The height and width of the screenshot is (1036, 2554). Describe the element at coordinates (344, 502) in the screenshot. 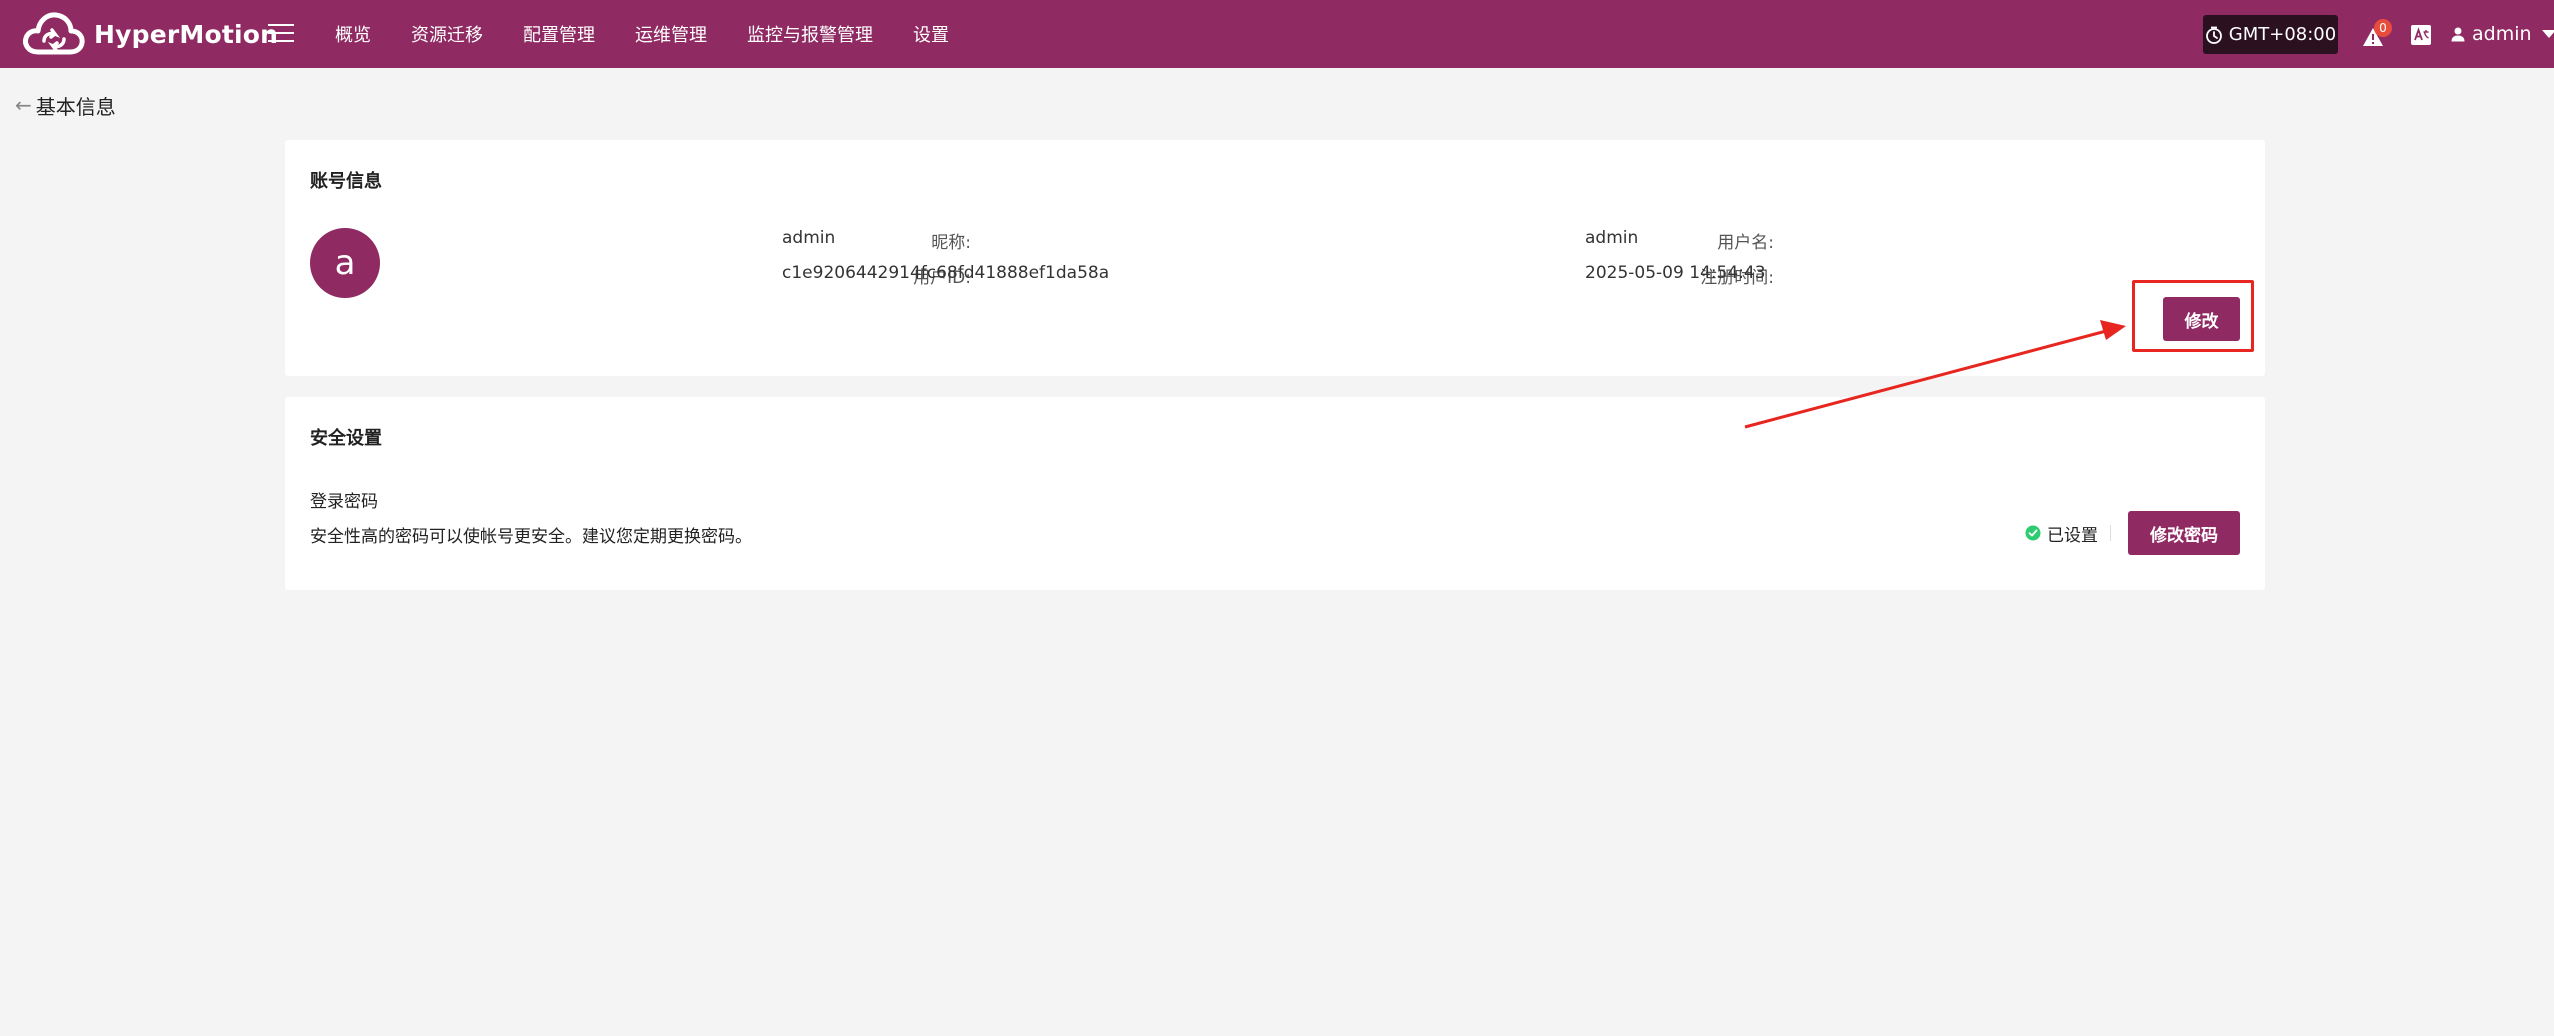

I see `password-item-title: 登录密码` at that location.